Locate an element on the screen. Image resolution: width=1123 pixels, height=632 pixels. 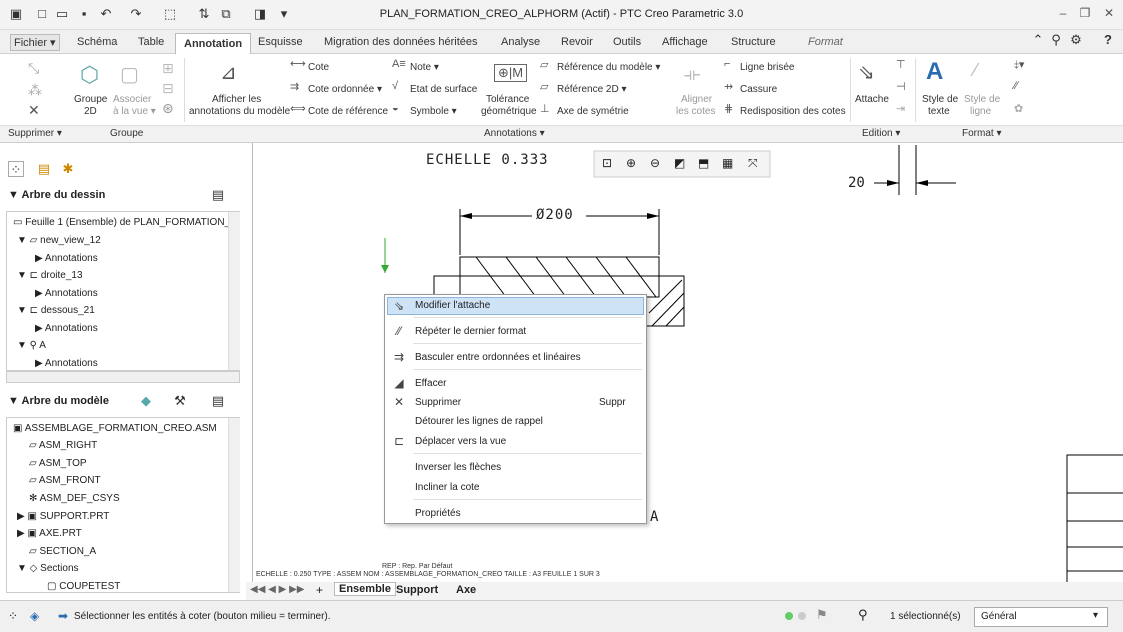
model-tree-scrollbar is located at coordinates (234, 505).